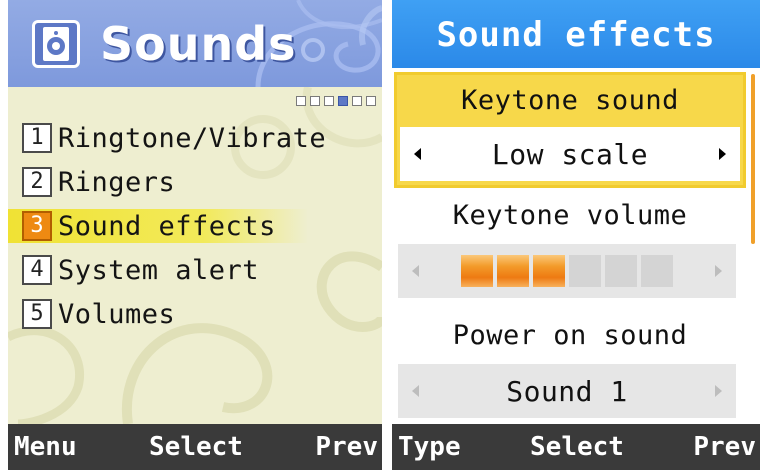 This screenshot has width=760, height=470. I want to click on page-indicator, so click(336, 101).